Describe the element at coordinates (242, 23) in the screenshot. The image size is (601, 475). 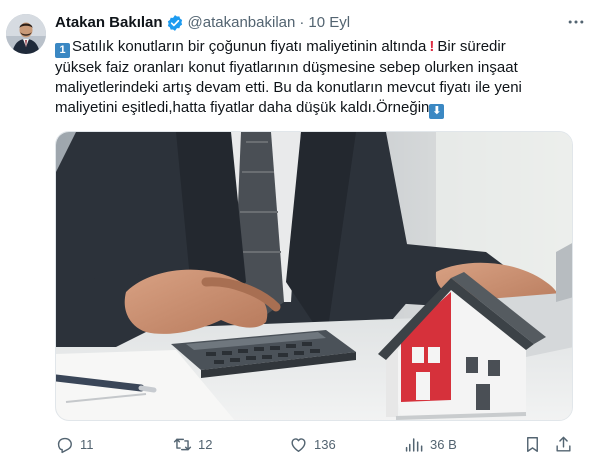
I see `author-handle: @atakanbakilan` at that location.